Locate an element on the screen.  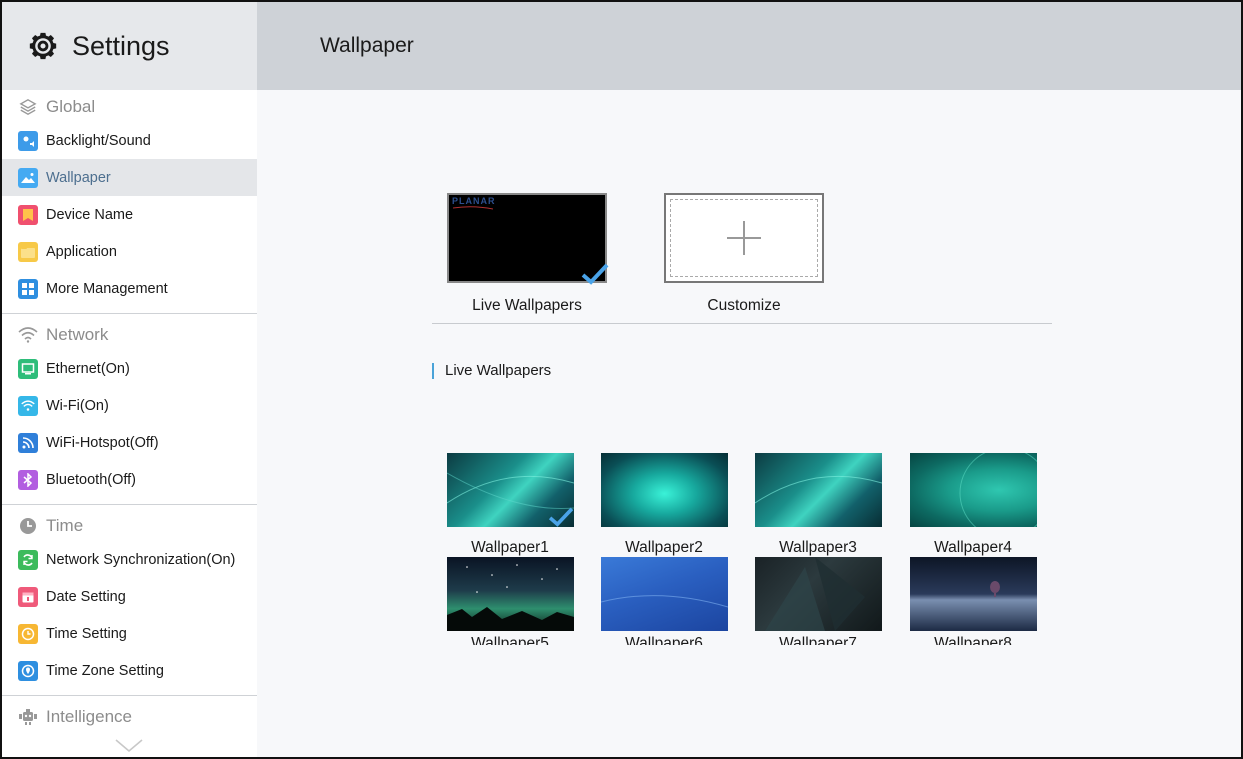
sidebar-item-wallpaper: Wallpaper is located at coordinates (129, 177).